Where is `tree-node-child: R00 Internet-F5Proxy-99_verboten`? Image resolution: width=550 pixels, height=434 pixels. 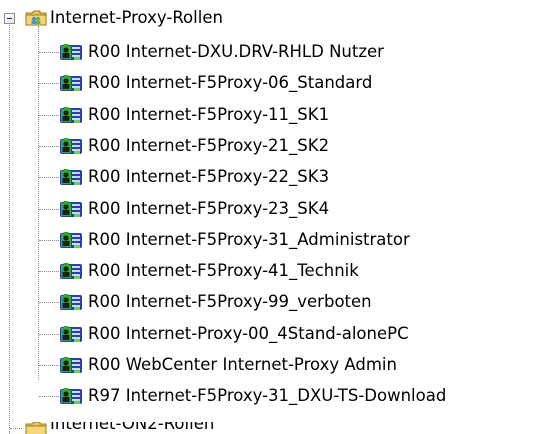 tree-node-child: R00 Internet-F5Proxy-99_verboten is located at coordinates (216, 302).